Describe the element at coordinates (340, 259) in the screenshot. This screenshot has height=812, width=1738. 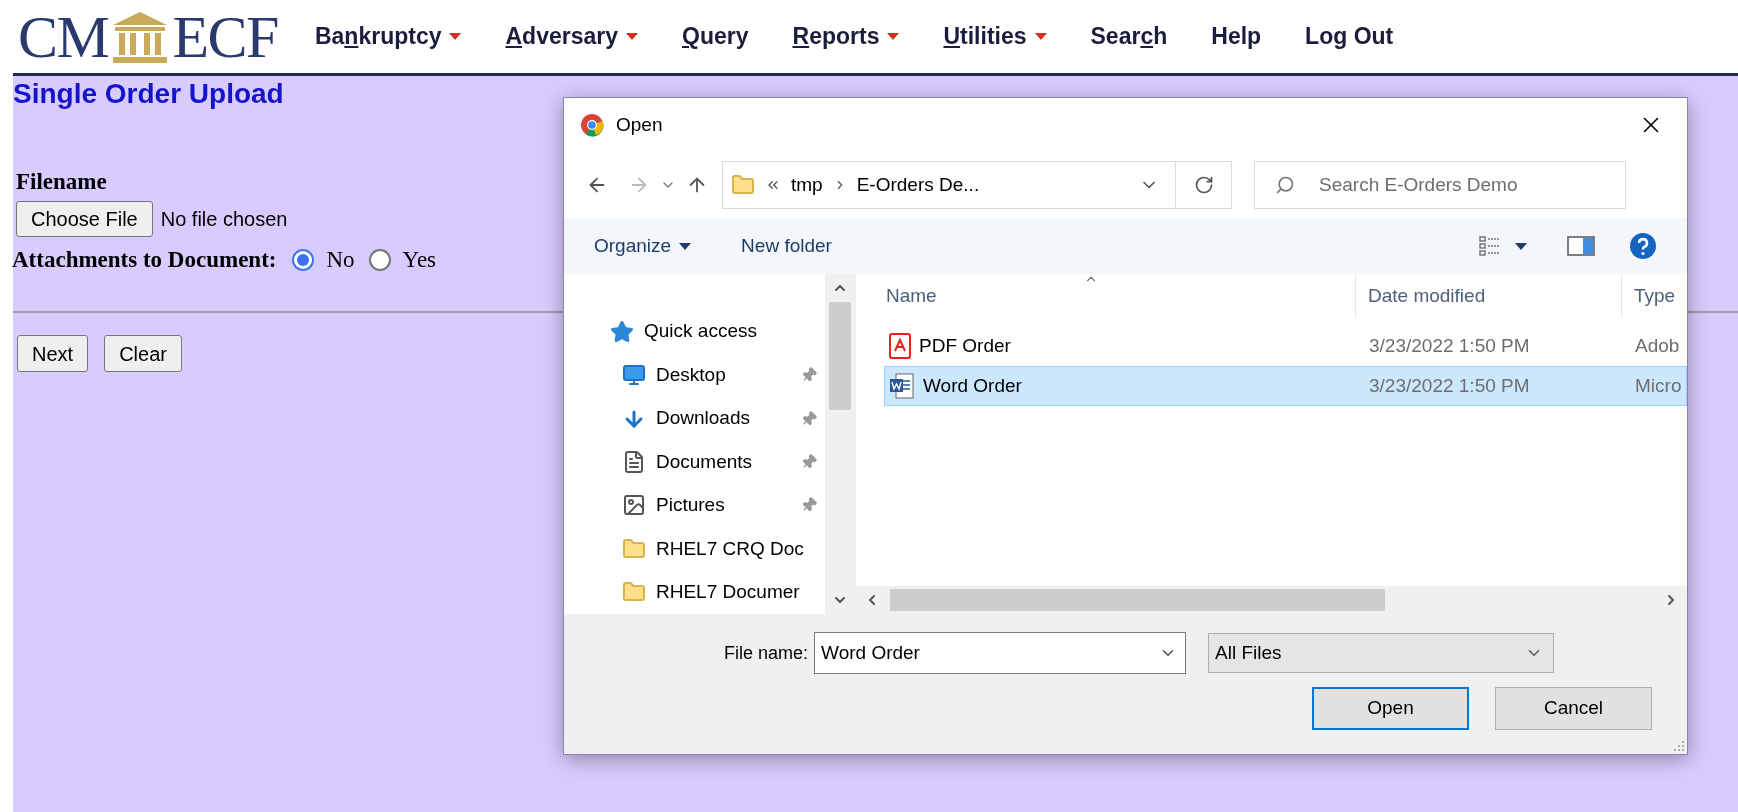
I see `radio-label: No` at that location.